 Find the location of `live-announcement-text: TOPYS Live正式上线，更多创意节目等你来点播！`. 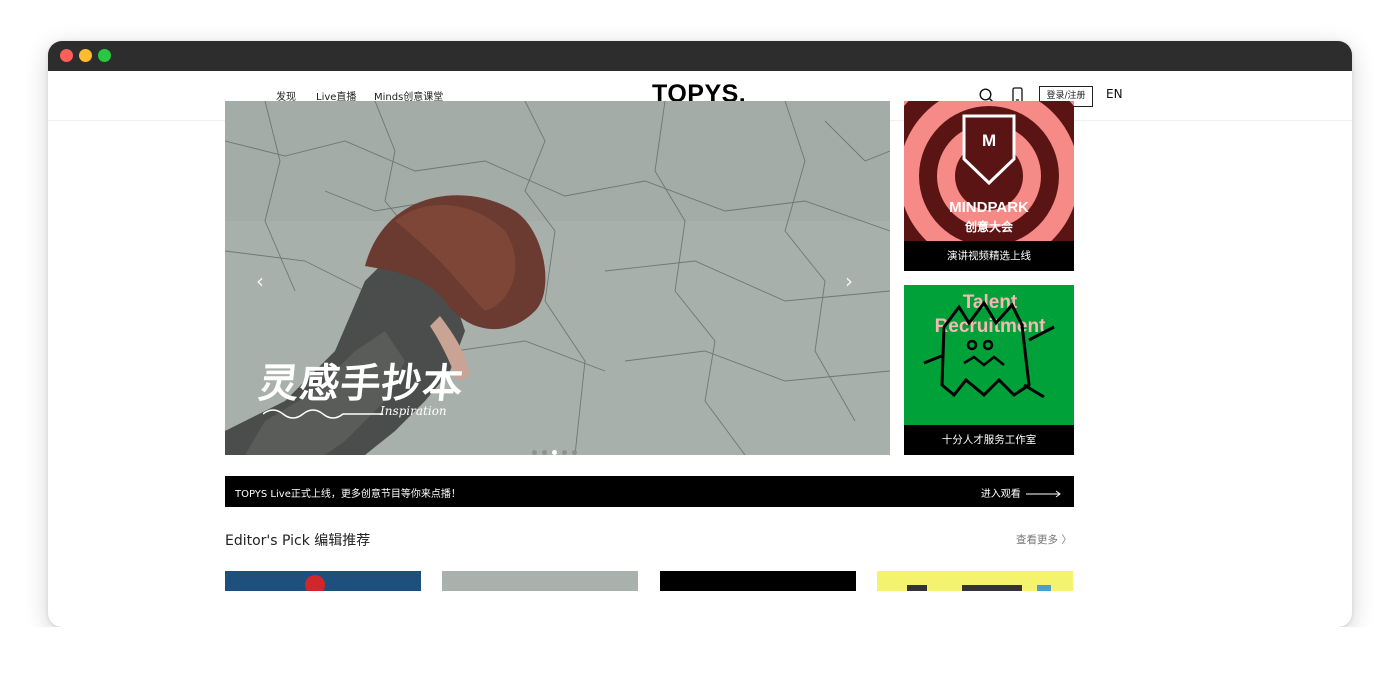

live-announcement-text: TOPYS Live正式上线，更多创意节目等你来点播！ is located at coordinates (348, 494).